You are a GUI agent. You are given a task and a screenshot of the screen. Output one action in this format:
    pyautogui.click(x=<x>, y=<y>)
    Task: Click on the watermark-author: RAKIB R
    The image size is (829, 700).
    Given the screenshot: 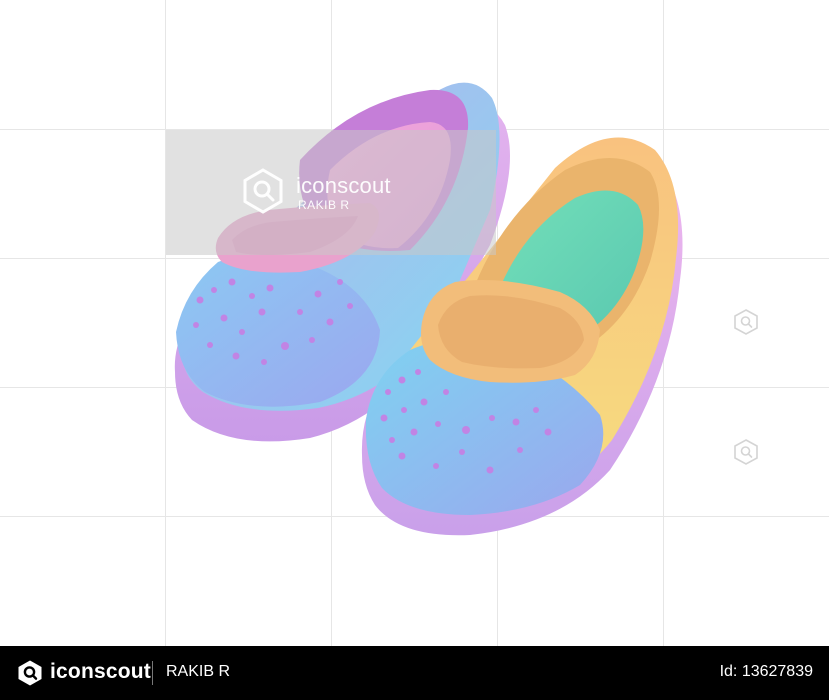 What is the action you would take?
    pyautogui.click(x=324, y=205)
    